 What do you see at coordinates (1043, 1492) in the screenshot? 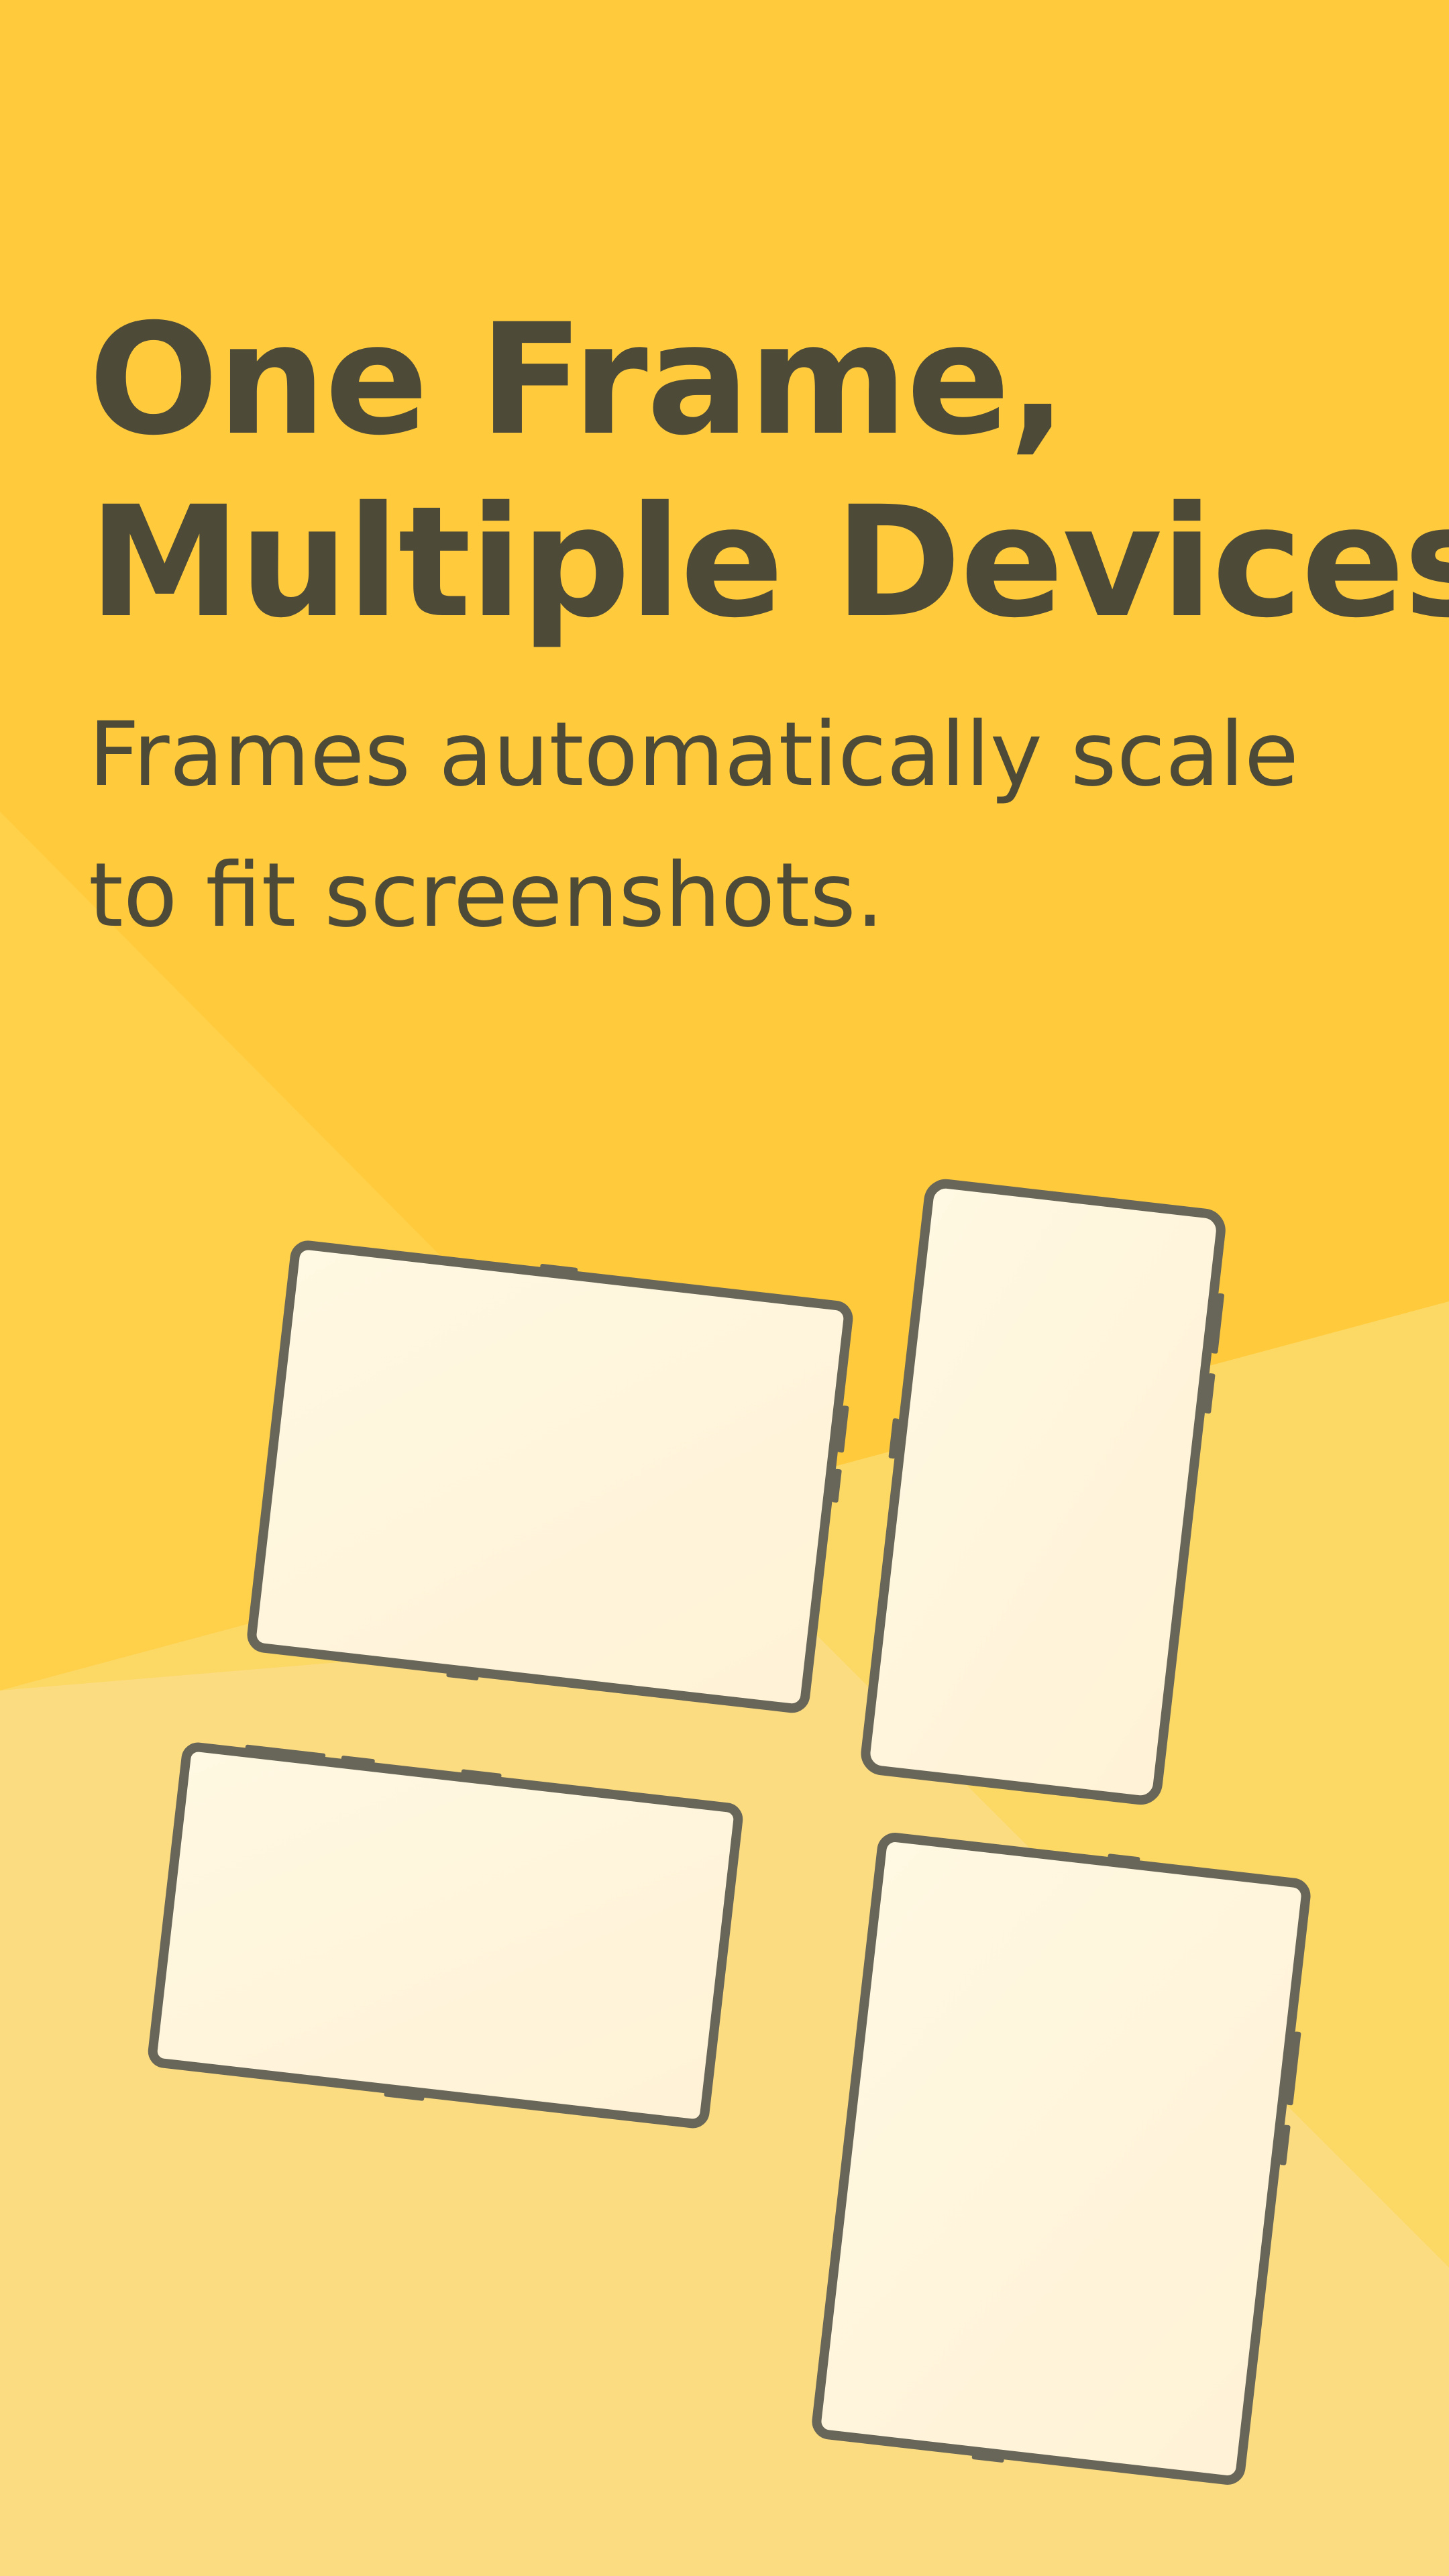
I see `device-frame-phone-portrait` at bounding box center [1043, 1492].